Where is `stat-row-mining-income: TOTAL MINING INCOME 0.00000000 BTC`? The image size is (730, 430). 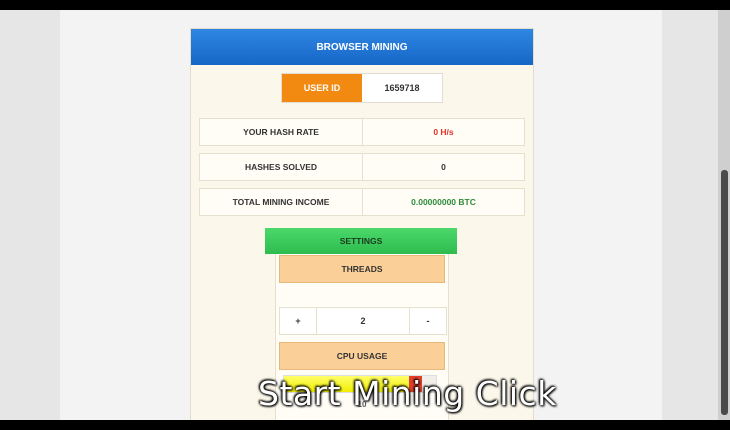 stat-row-mining-income: TOTAL MINING INCOME 0.00000000 BTC is located at coordinates (362, 202).